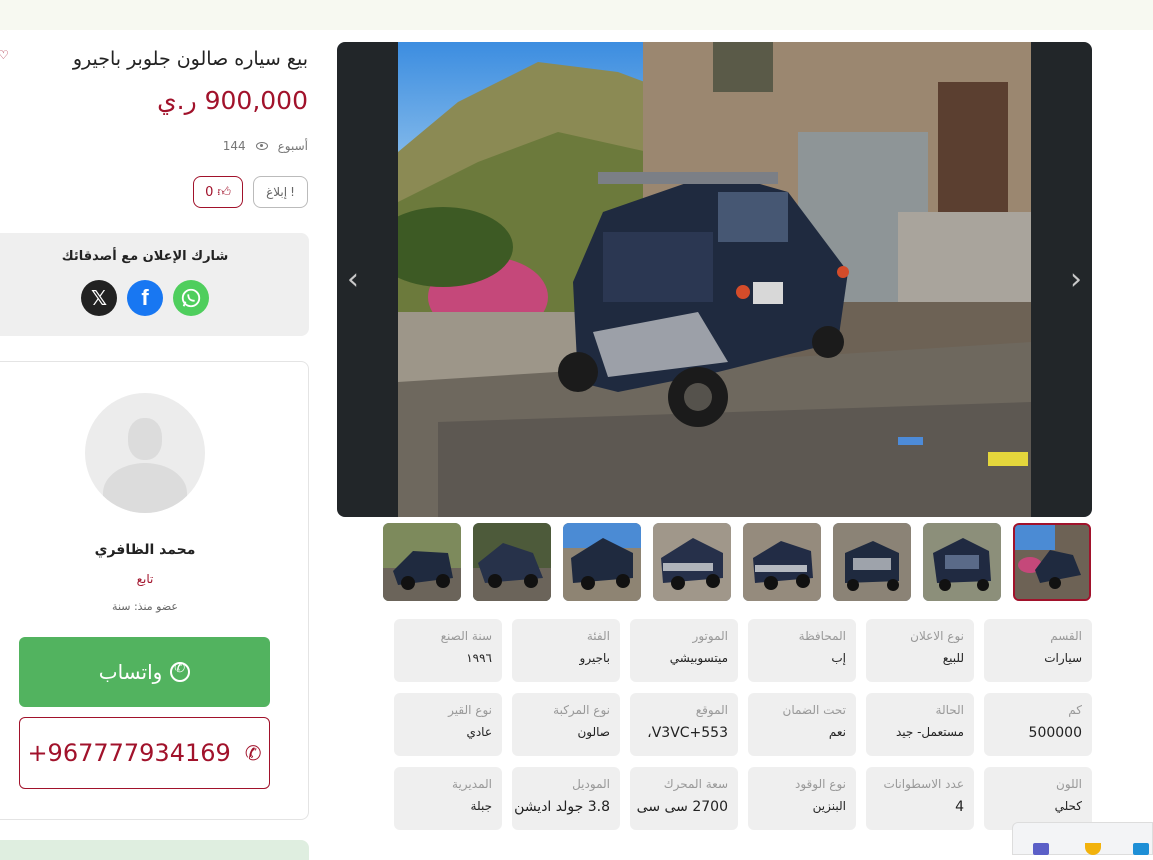 This screenshot has width=1153, height=860. What do you see at coordinates (1076, 279) in the screenshot?
I see `next-image-button: ›` at bounding box center [1076, 279].